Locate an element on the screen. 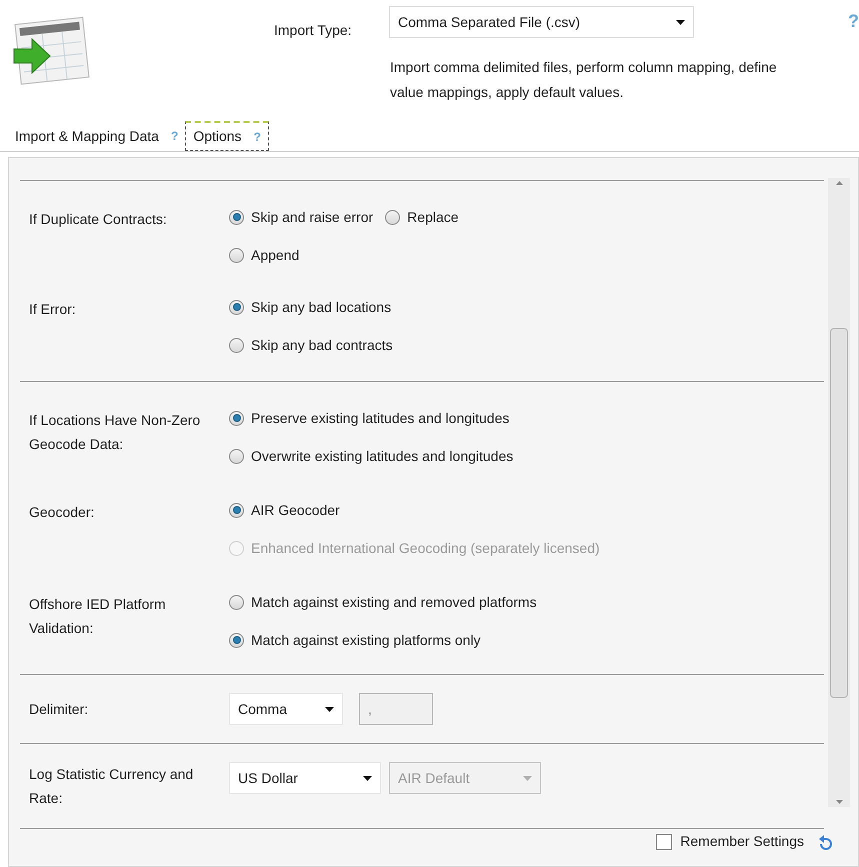  radio-option: Append is located at coordinates (264, 255).